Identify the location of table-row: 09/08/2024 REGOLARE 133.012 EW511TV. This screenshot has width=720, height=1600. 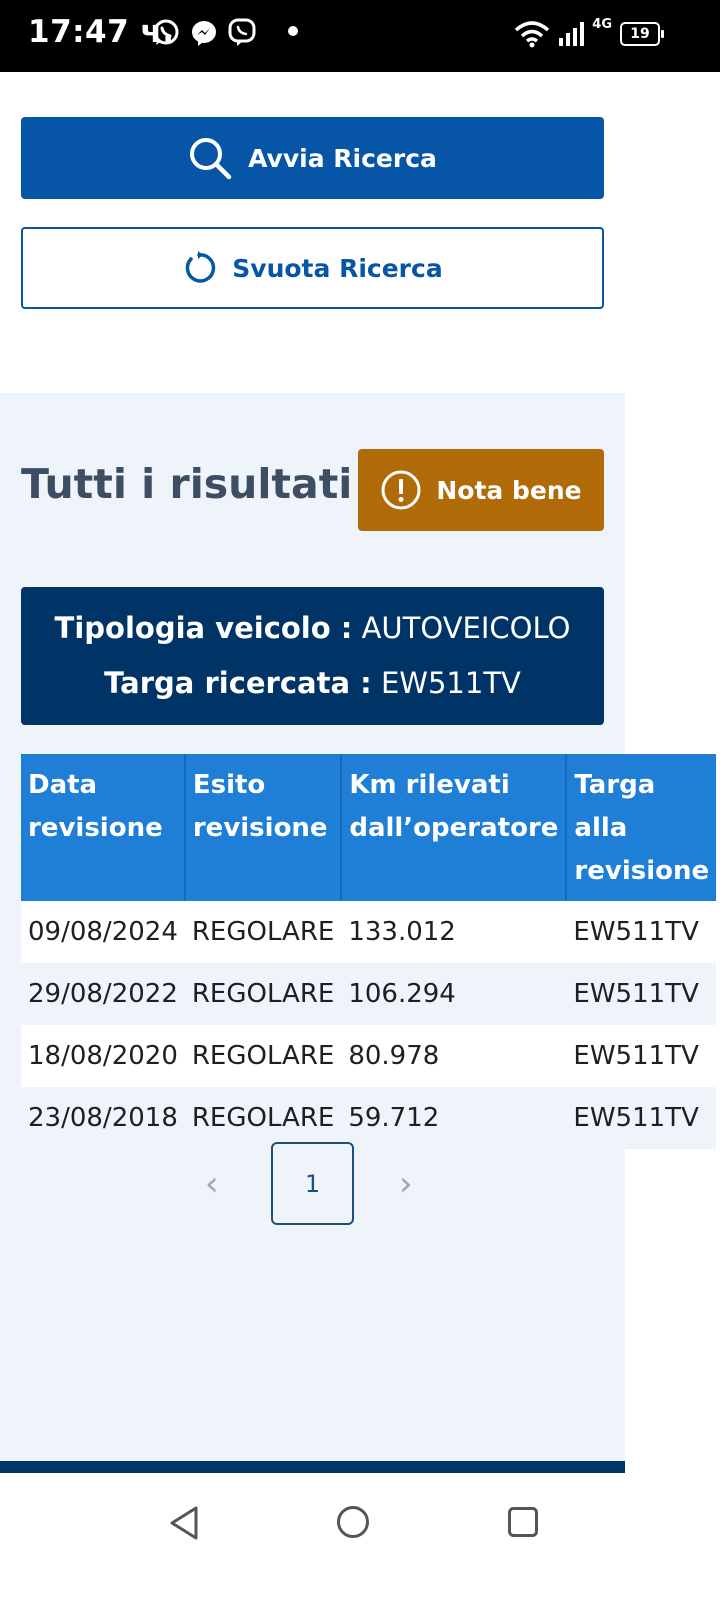
(369, 932).